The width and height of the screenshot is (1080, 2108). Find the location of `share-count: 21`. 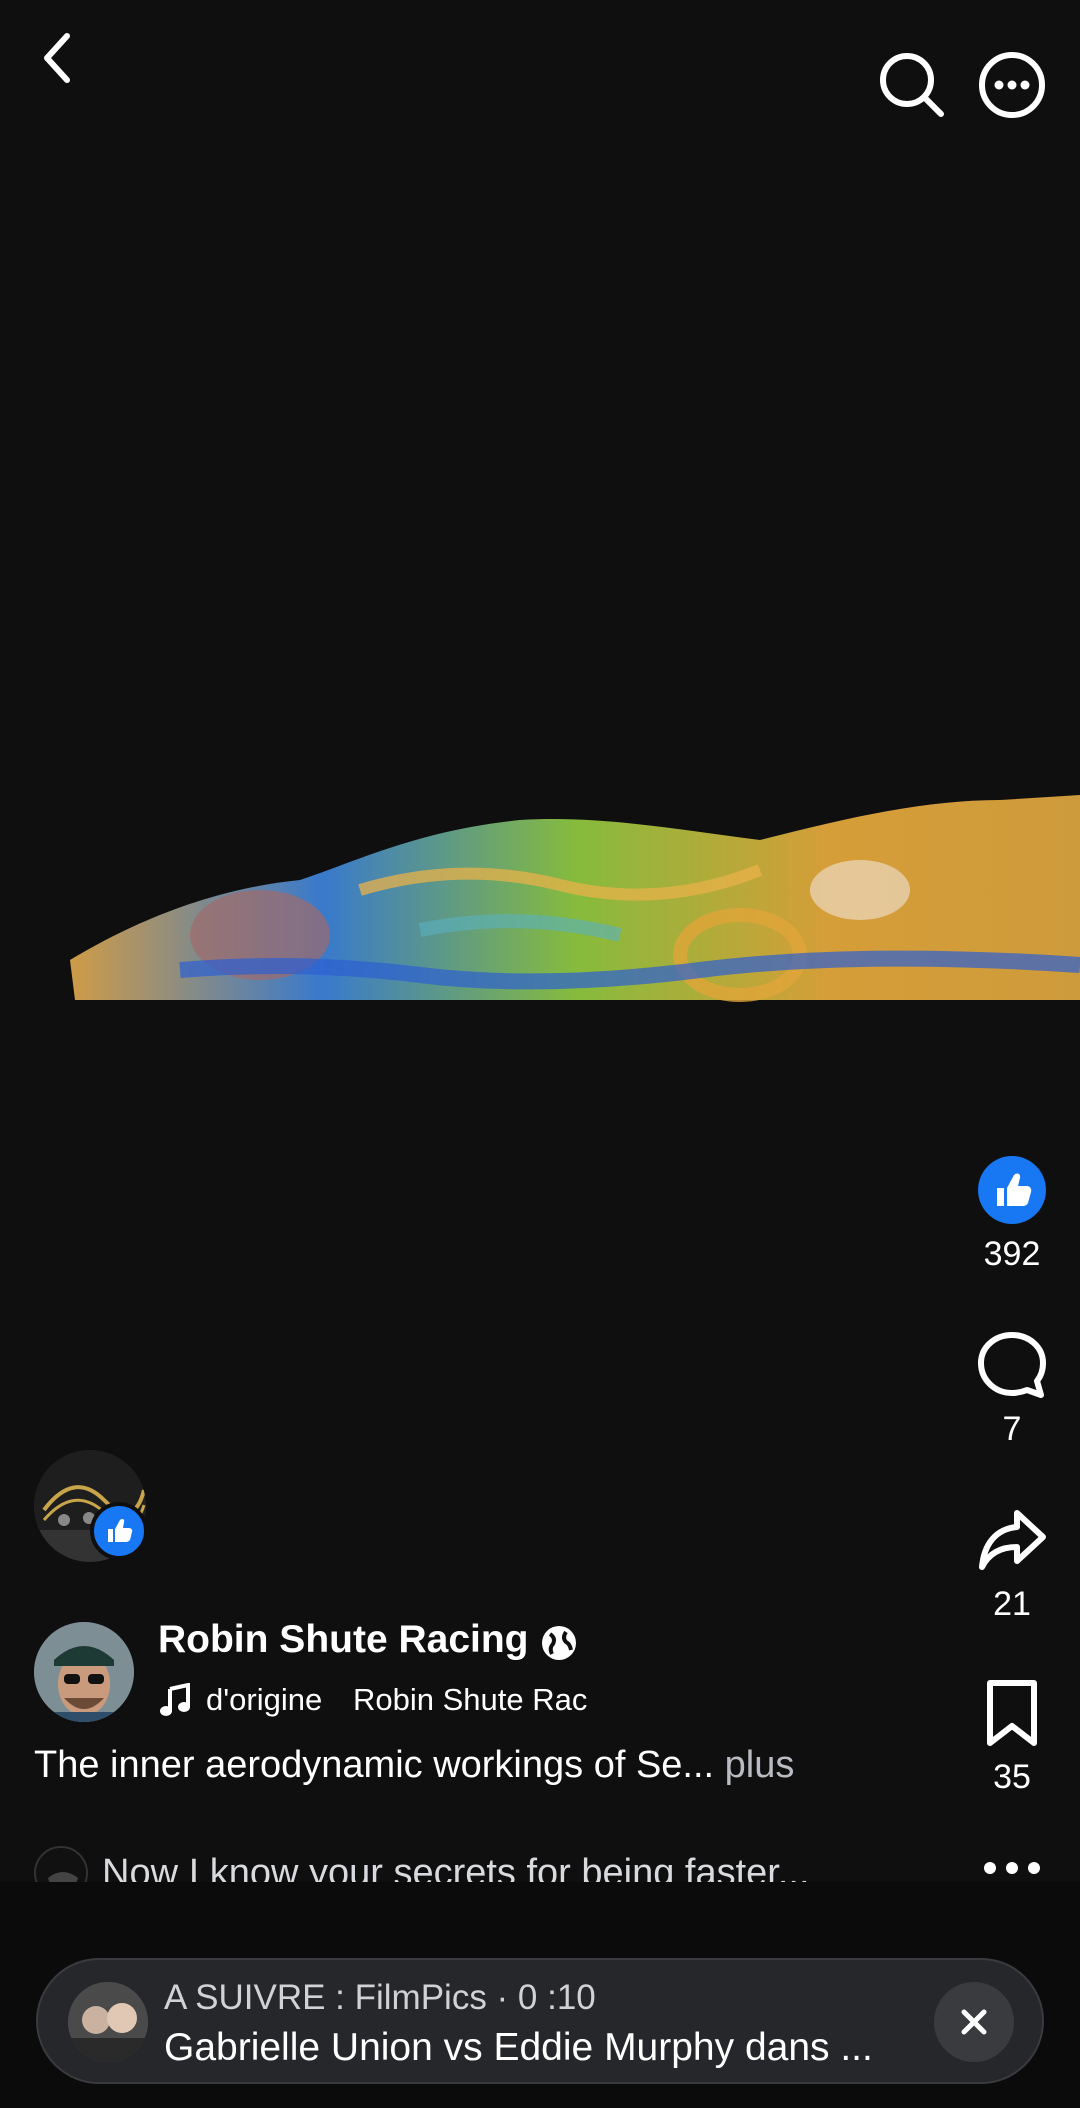

share-count: 21 is located at coordinates (1012, 1604).